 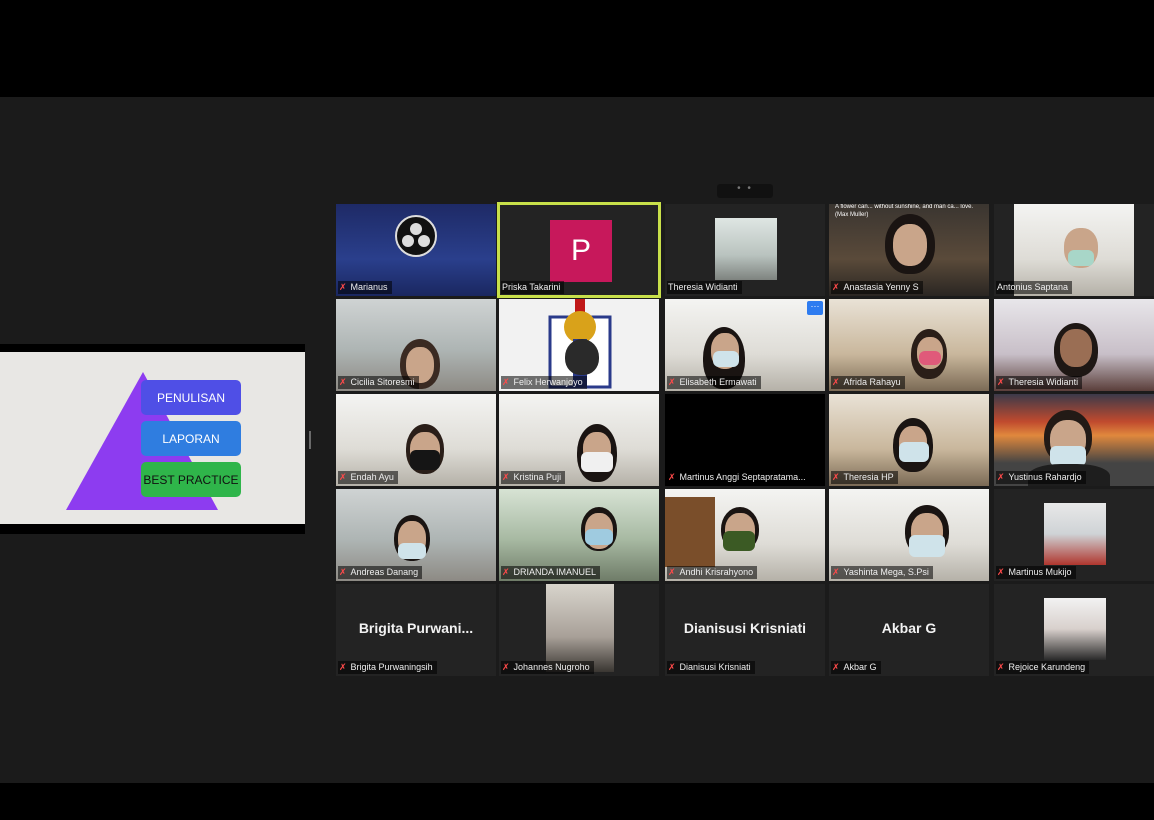 What do you see at coordinates (191, 397) in the screenshot?
I see `slide-box-penulisan: PENULISAN` at bounding box center [191, 397].